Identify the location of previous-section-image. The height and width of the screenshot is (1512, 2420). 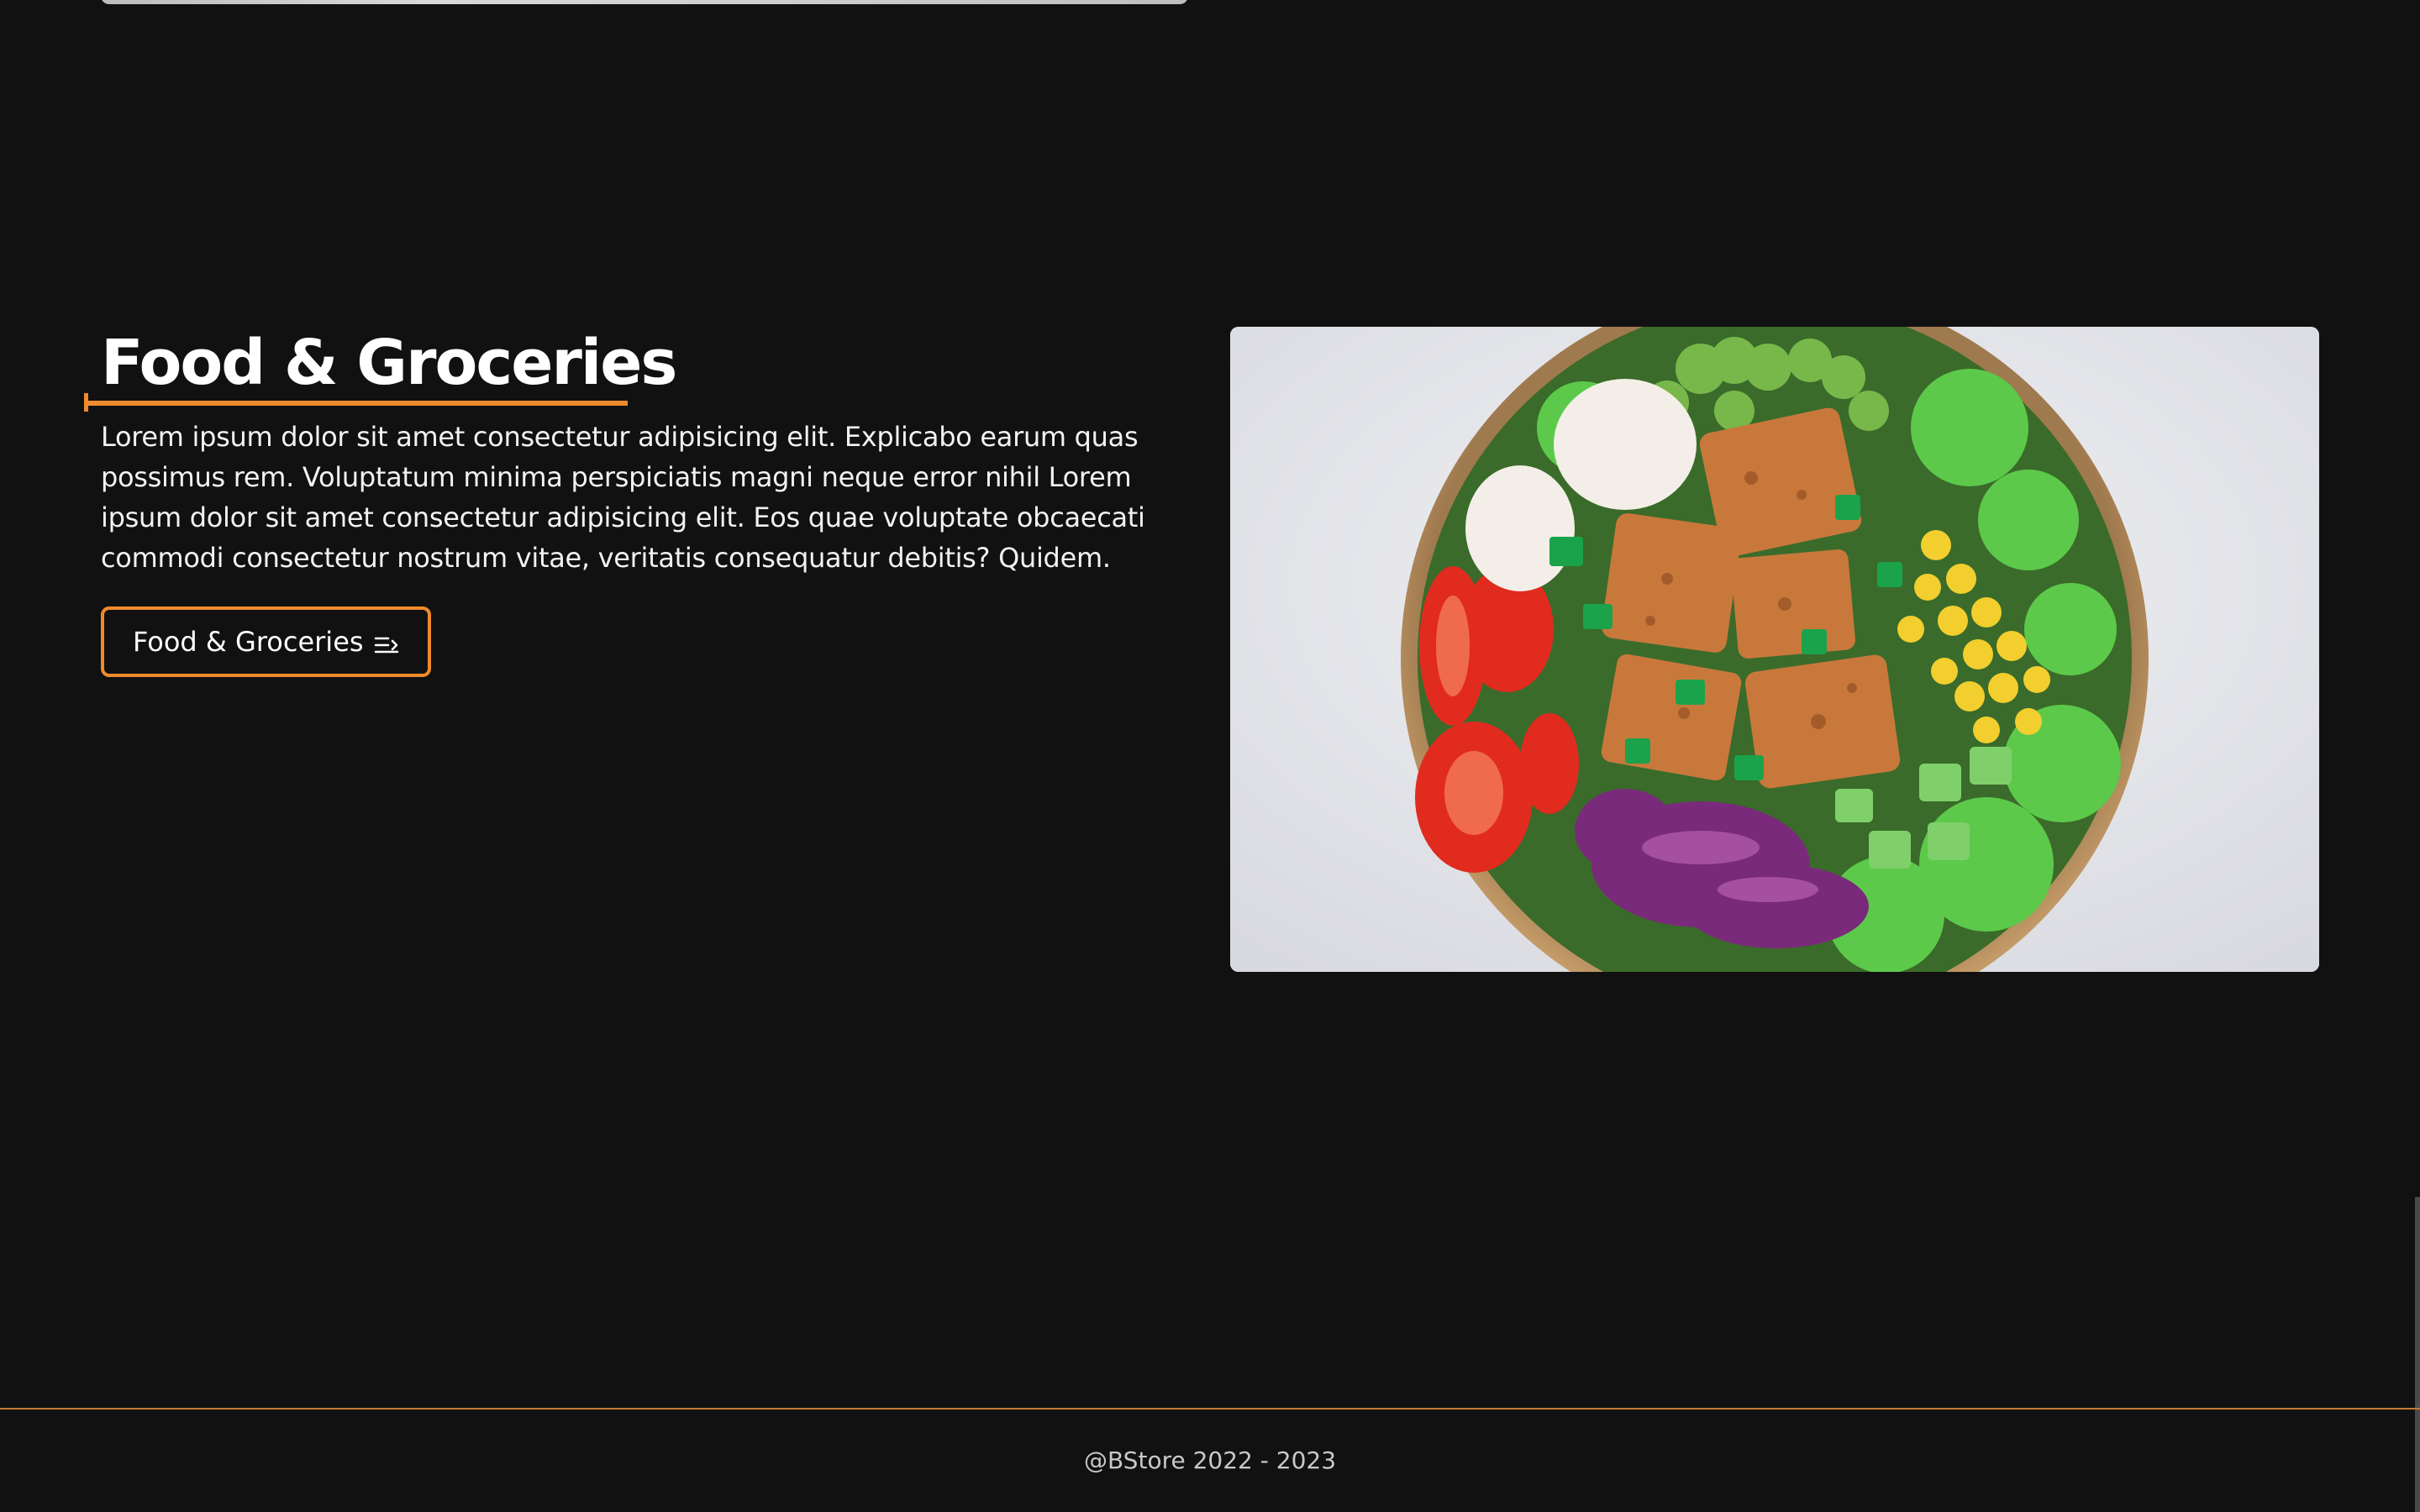
(644, 2).